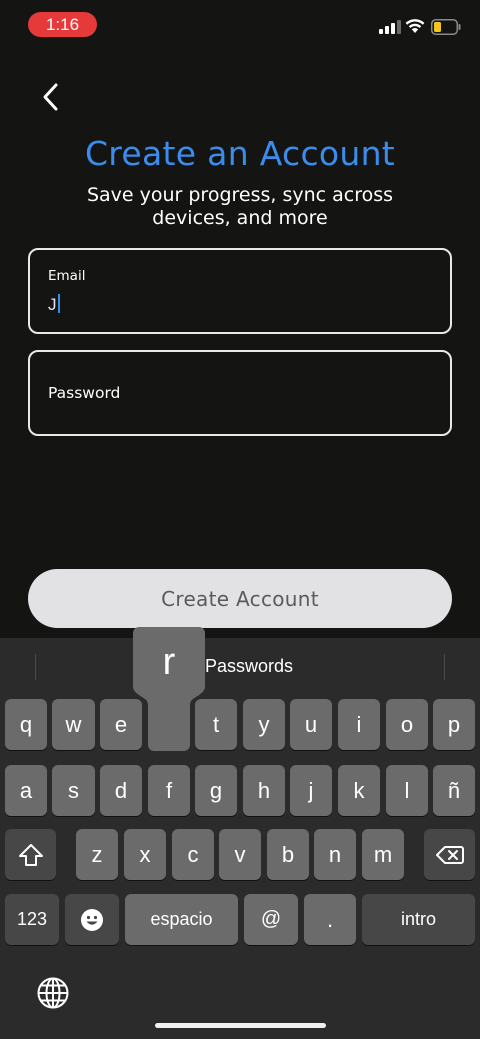 The height and width of the screenshot is (1039, 480). What do you see at coordinates (415, 26) in the screenshot?
I see `wifi-icon` at bounding box center [415, 26].